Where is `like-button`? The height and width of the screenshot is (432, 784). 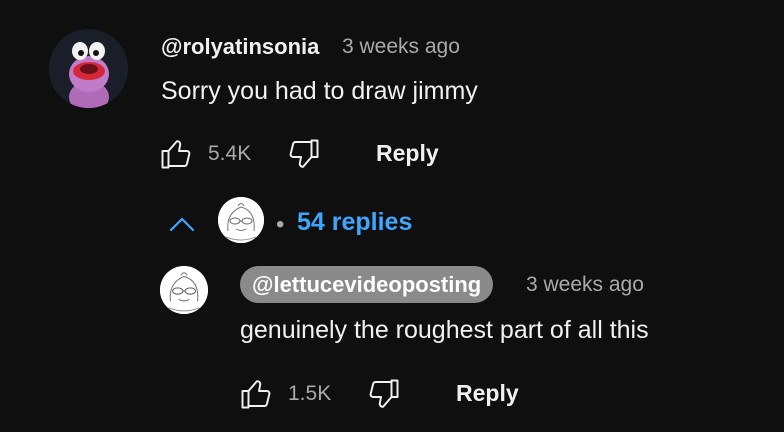 like-button is located at coordinates (176, 154).